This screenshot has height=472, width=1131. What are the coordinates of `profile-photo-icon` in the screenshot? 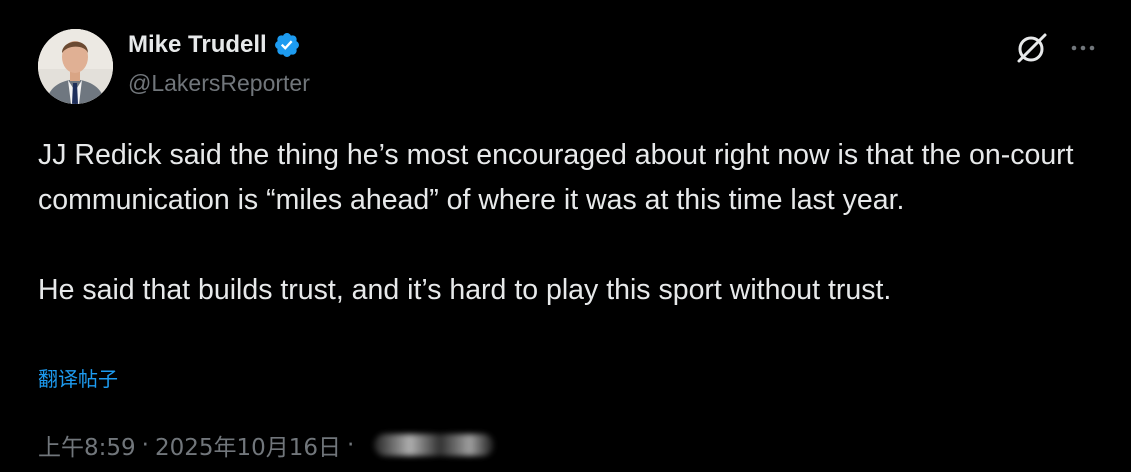 It's located at (75, 66).